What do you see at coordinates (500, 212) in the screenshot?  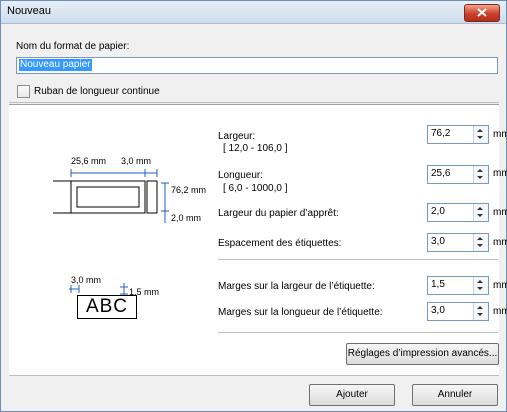 I see `liner-width-unit: mm` at bounding box center [500, 212].